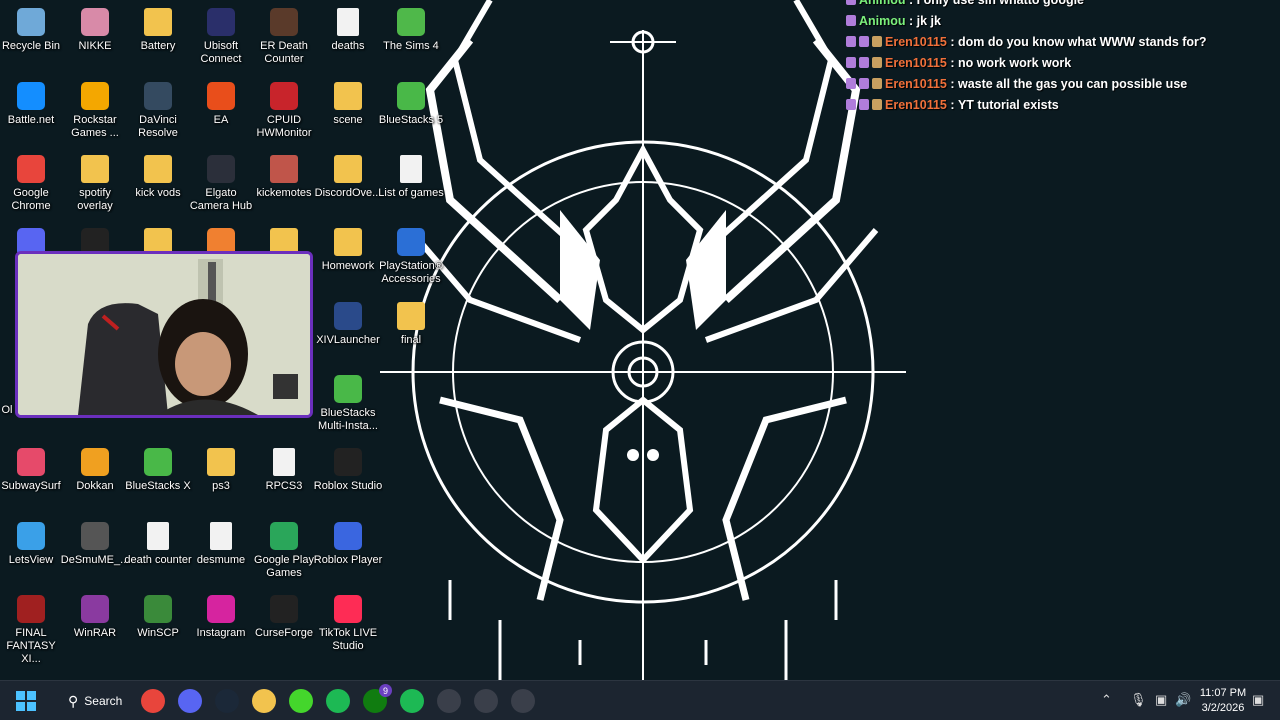 The image size is (1280, 720). I want to click on desktop-icon: CurseForge, so click(284, 615).